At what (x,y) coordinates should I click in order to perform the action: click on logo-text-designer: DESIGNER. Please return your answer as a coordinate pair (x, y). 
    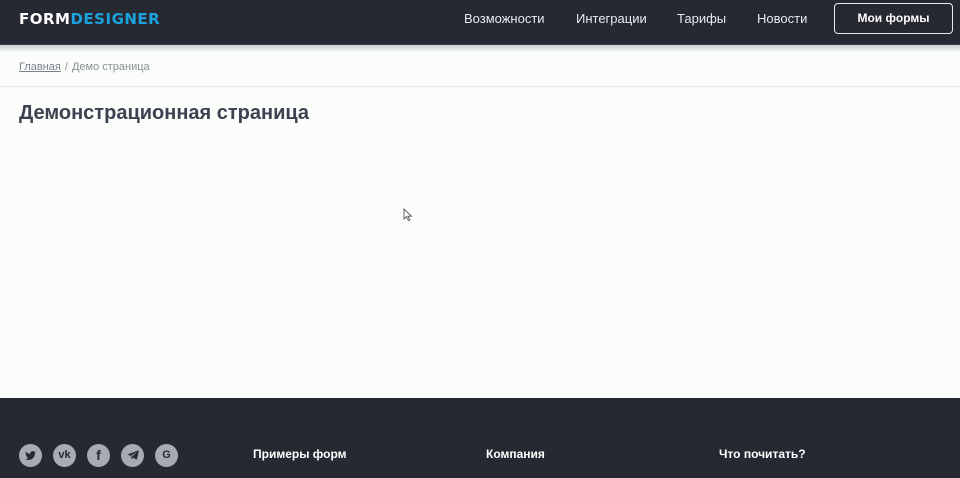
    Looking at the image, I should click on (115, 19).